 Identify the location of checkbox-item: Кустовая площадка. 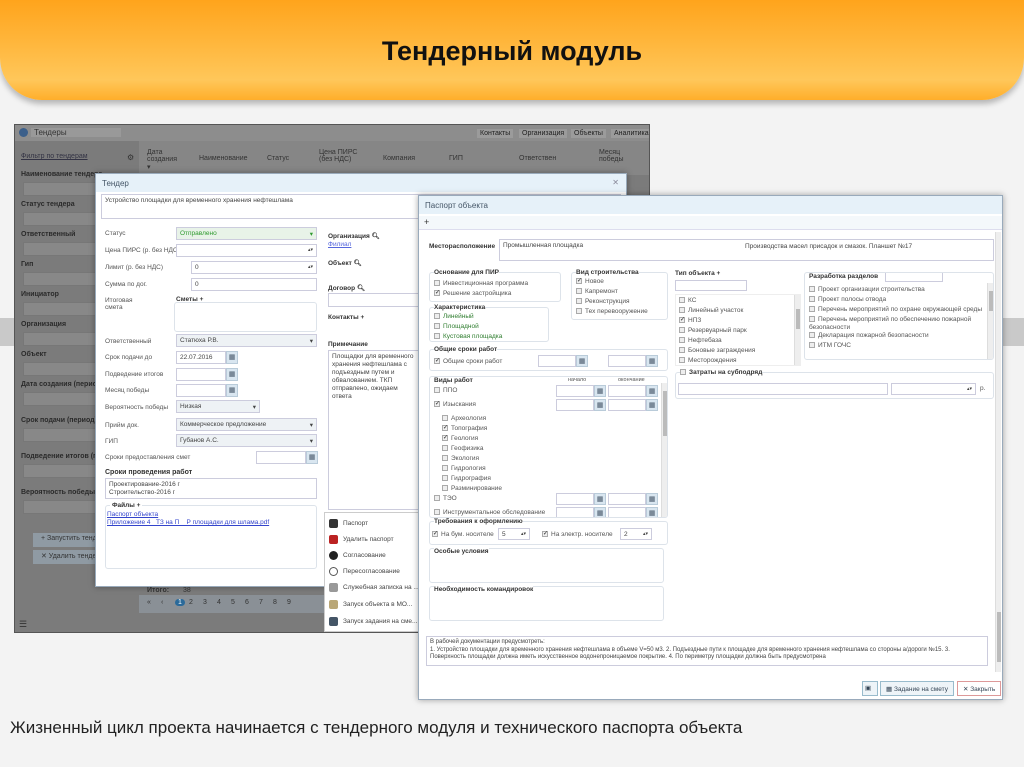
(468, 338).